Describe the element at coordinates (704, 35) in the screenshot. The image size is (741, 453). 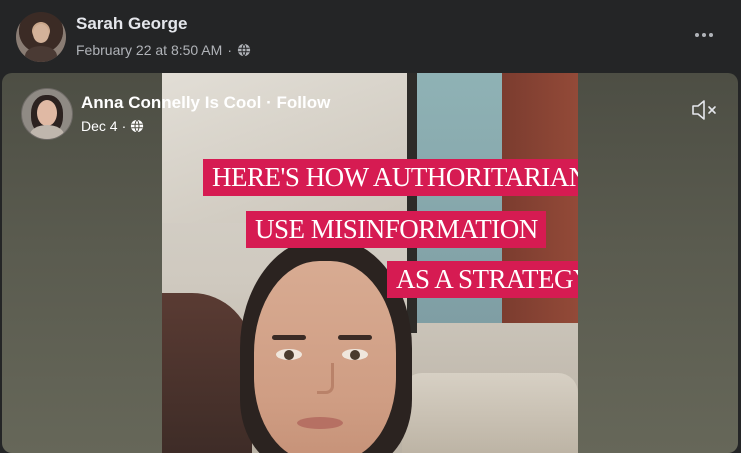
I see `more-options-button` at that location.